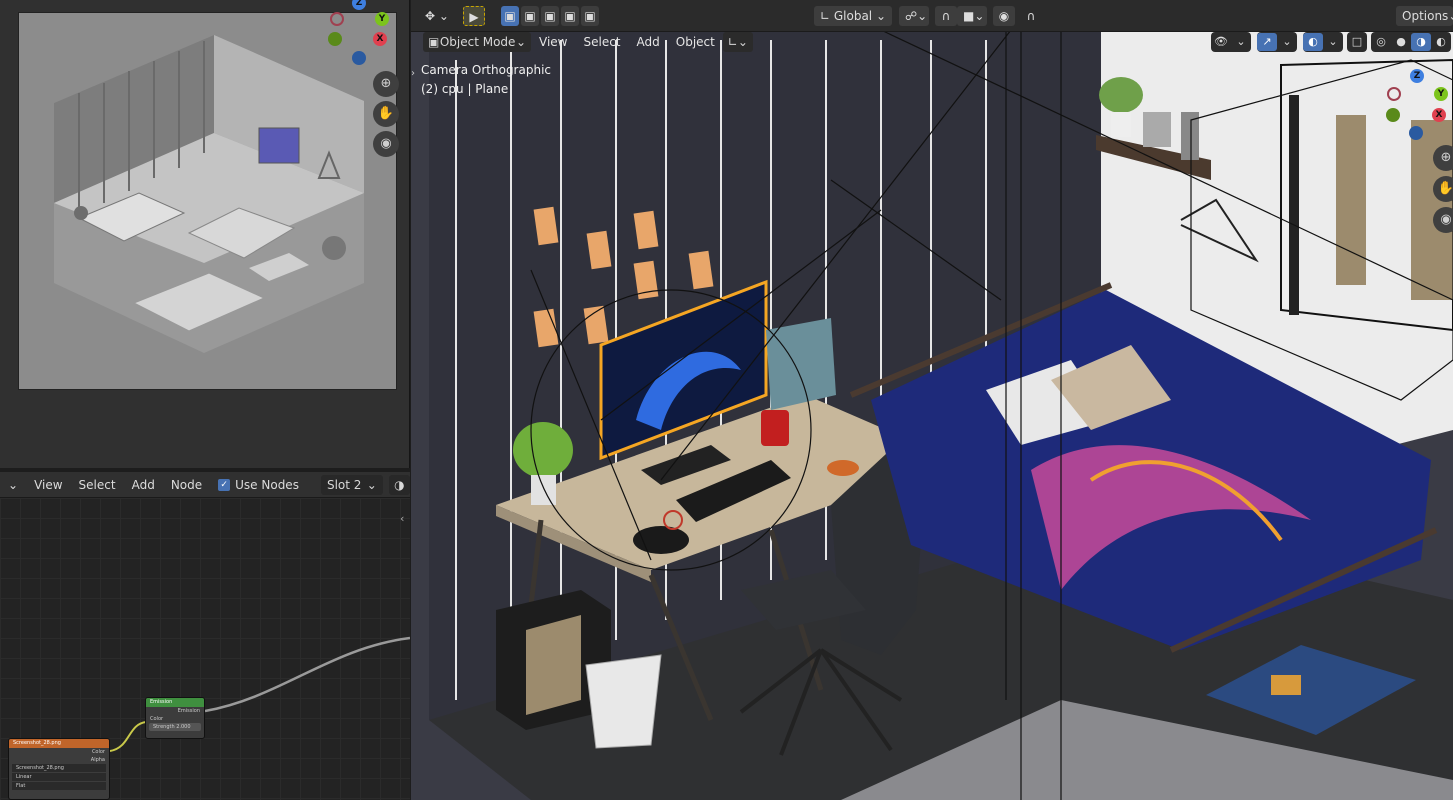  I want to click on gizmo-x-icon: X, so click(380, 39).